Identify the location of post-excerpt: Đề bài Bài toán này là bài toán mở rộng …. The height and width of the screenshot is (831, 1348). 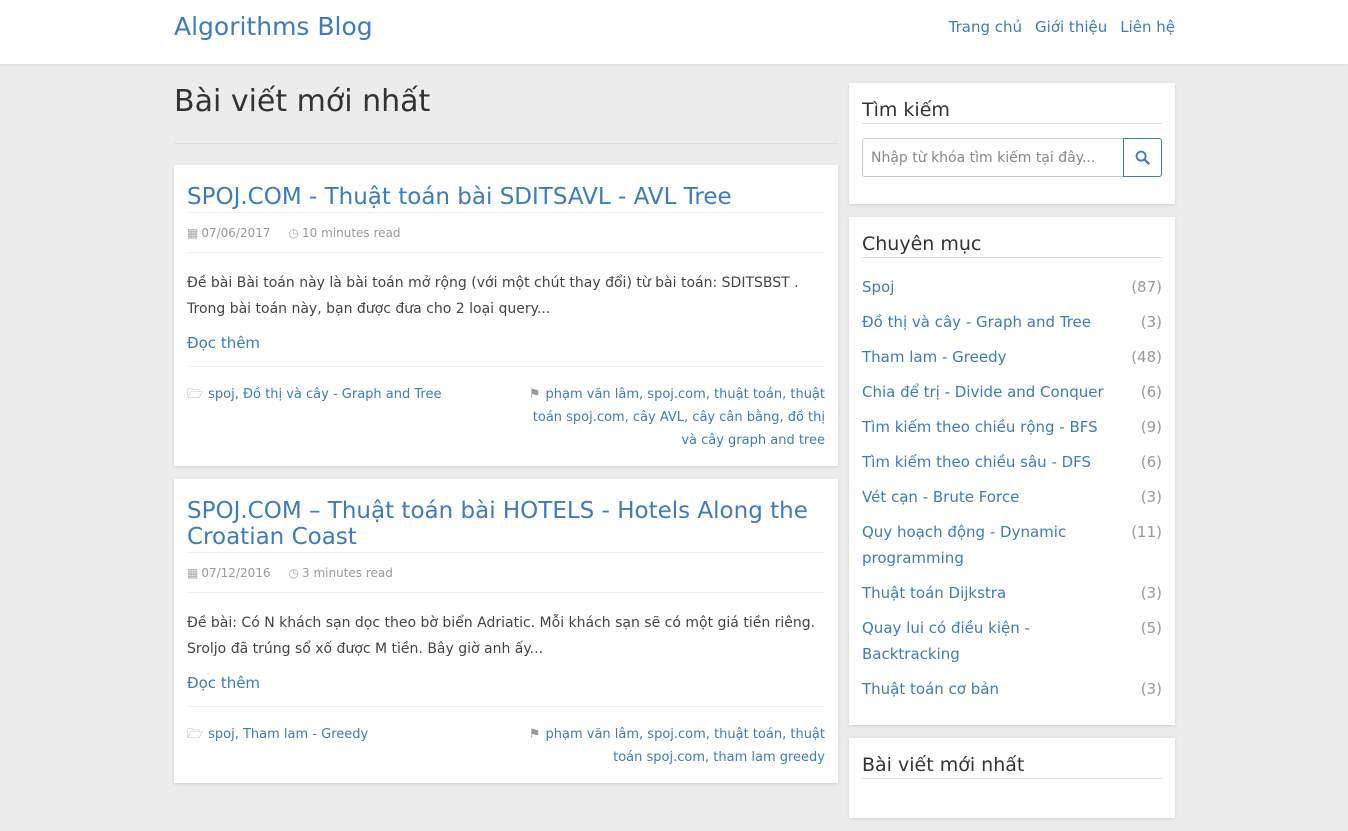
(493, 296).